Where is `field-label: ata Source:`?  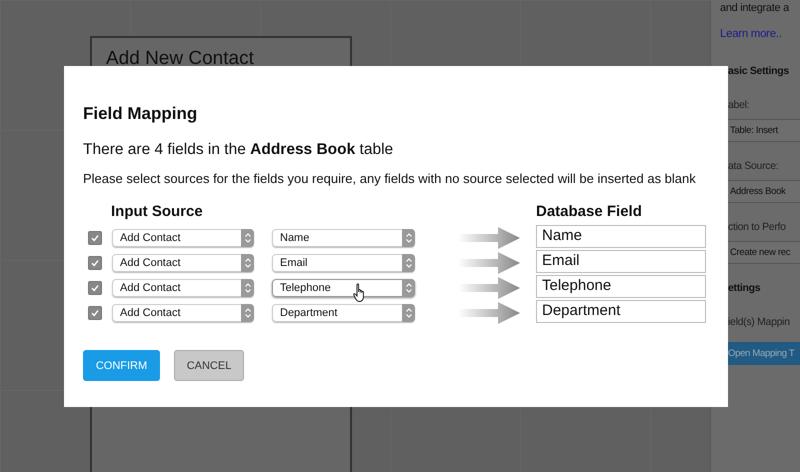 field-label: ata Source: is located at coordinates (754, 167).